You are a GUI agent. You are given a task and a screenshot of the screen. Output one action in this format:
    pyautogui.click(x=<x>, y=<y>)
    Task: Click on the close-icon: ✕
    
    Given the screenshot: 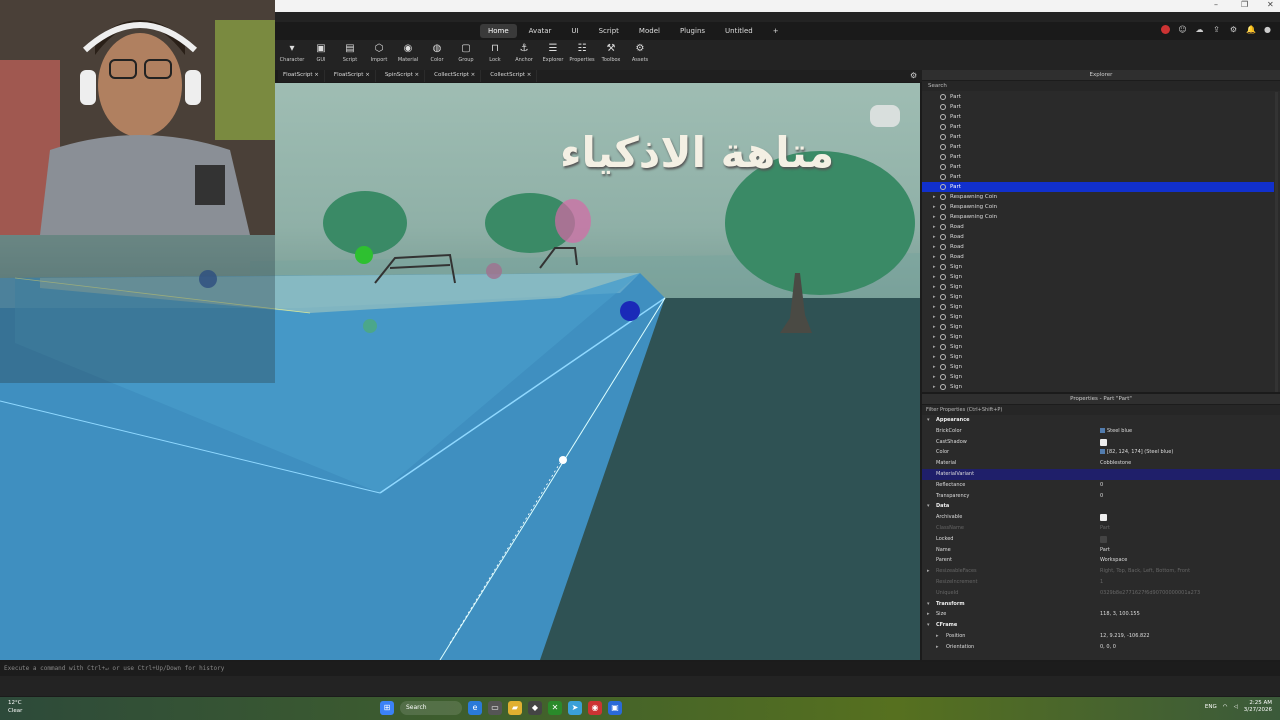 What is the action you would take?
    pyautogui.click(x=1270, y=4)
    